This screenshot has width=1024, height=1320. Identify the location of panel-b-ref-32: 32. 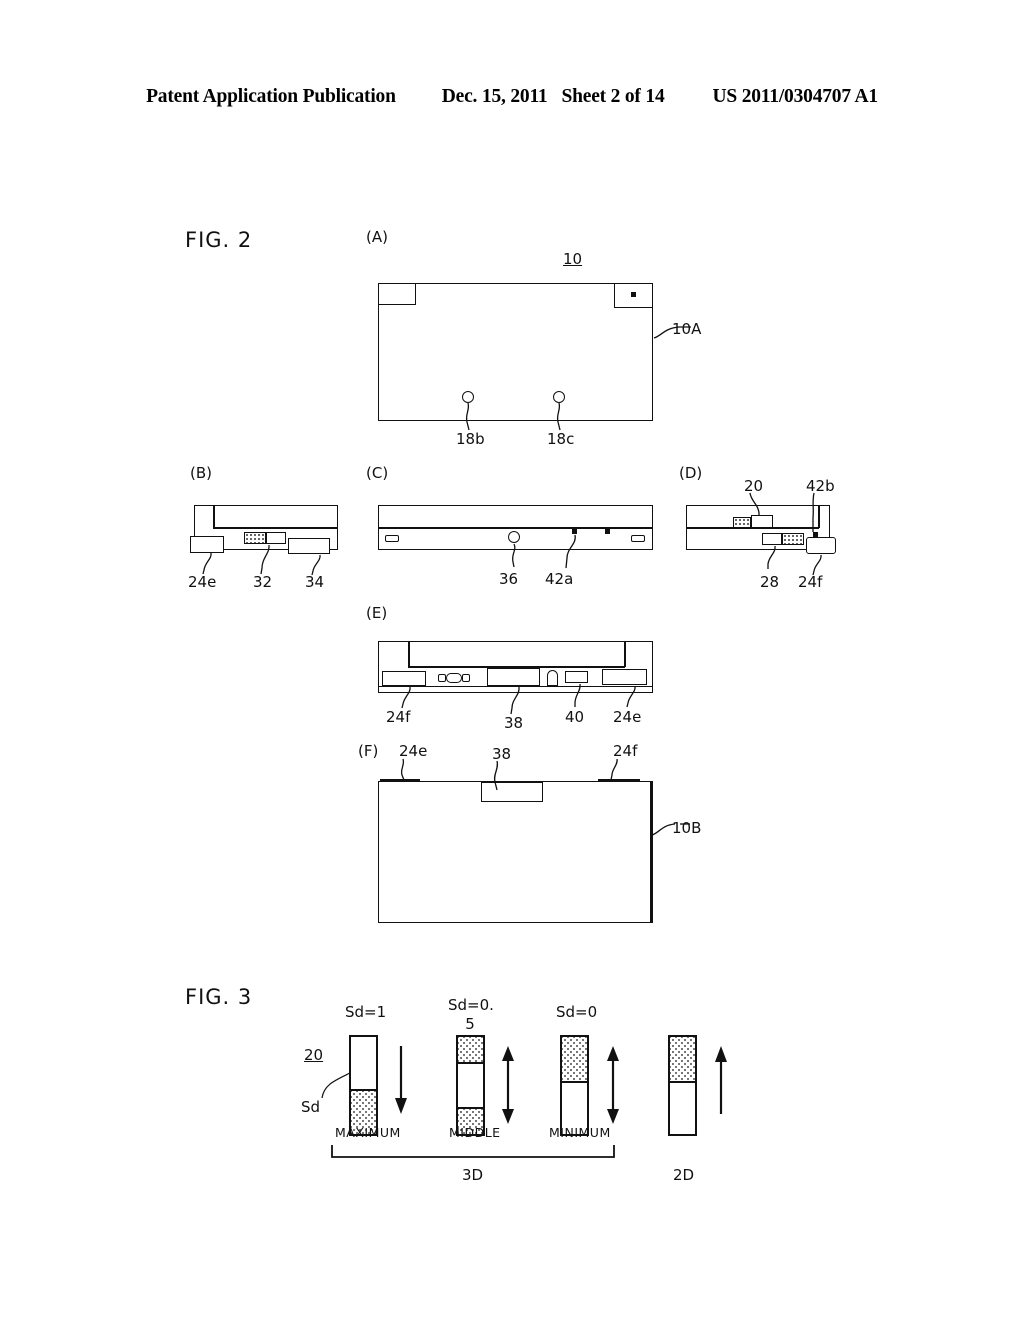
(263, 582).